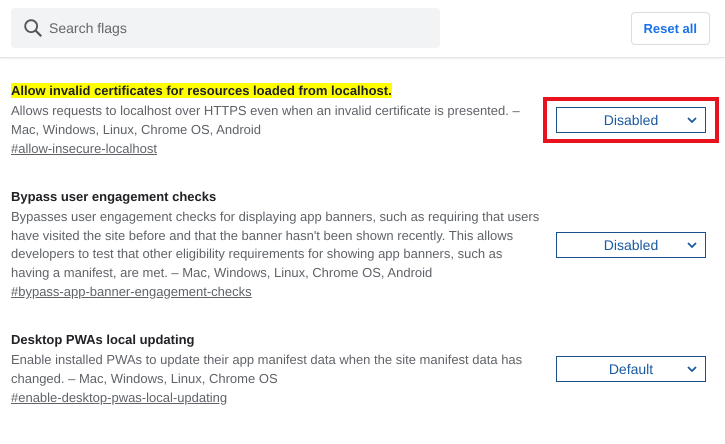 This screenshot has height=444, width=725. Describe the element at coordinates (119, 397) in the screenshot. I see `flag-link: #enable-desktop-pwas-local-updating` at that location.